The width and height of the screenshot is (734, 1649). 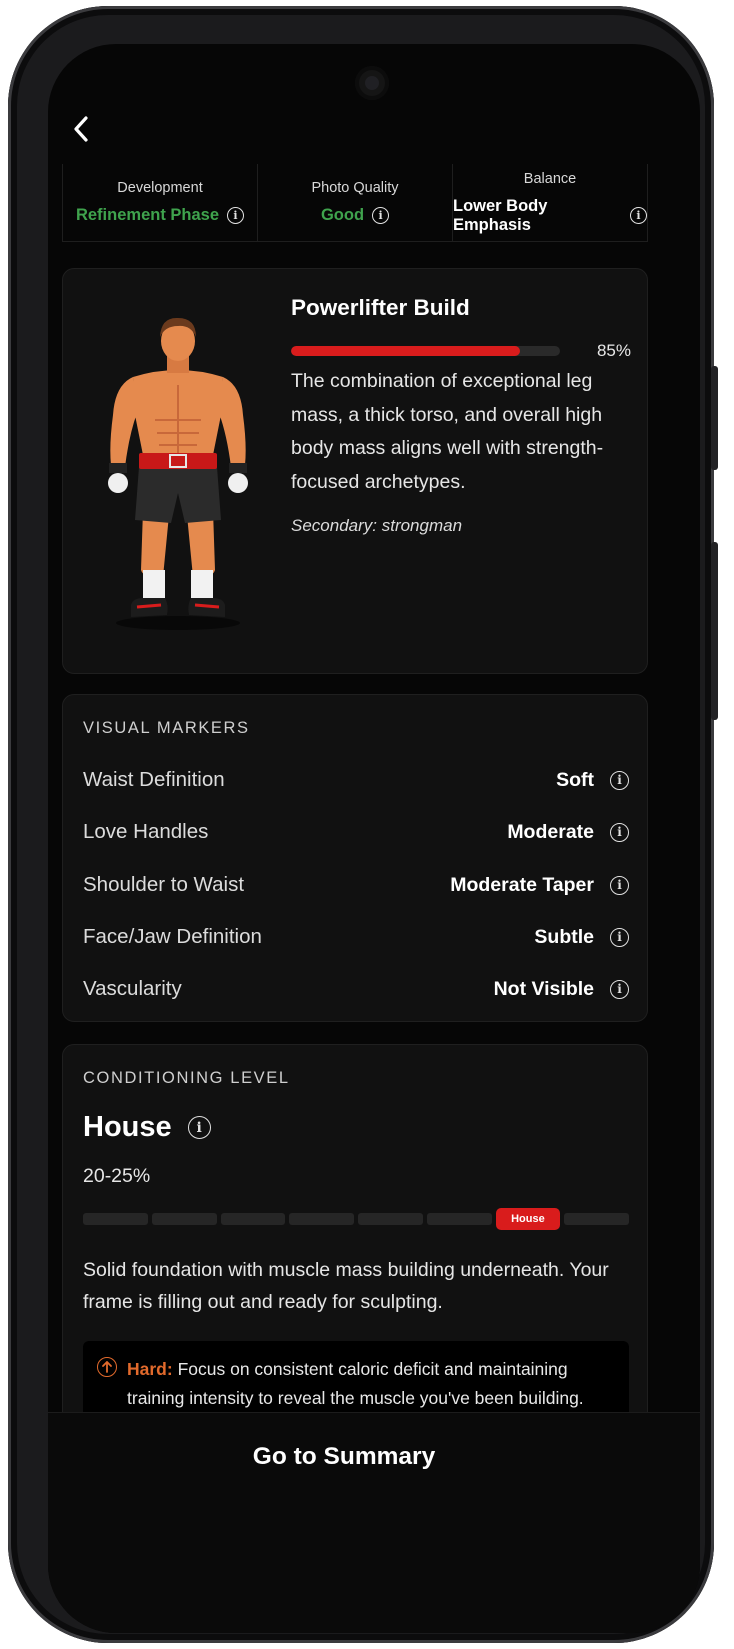 I want to click on conditioning-level: House, so click(x=127, y=1127).